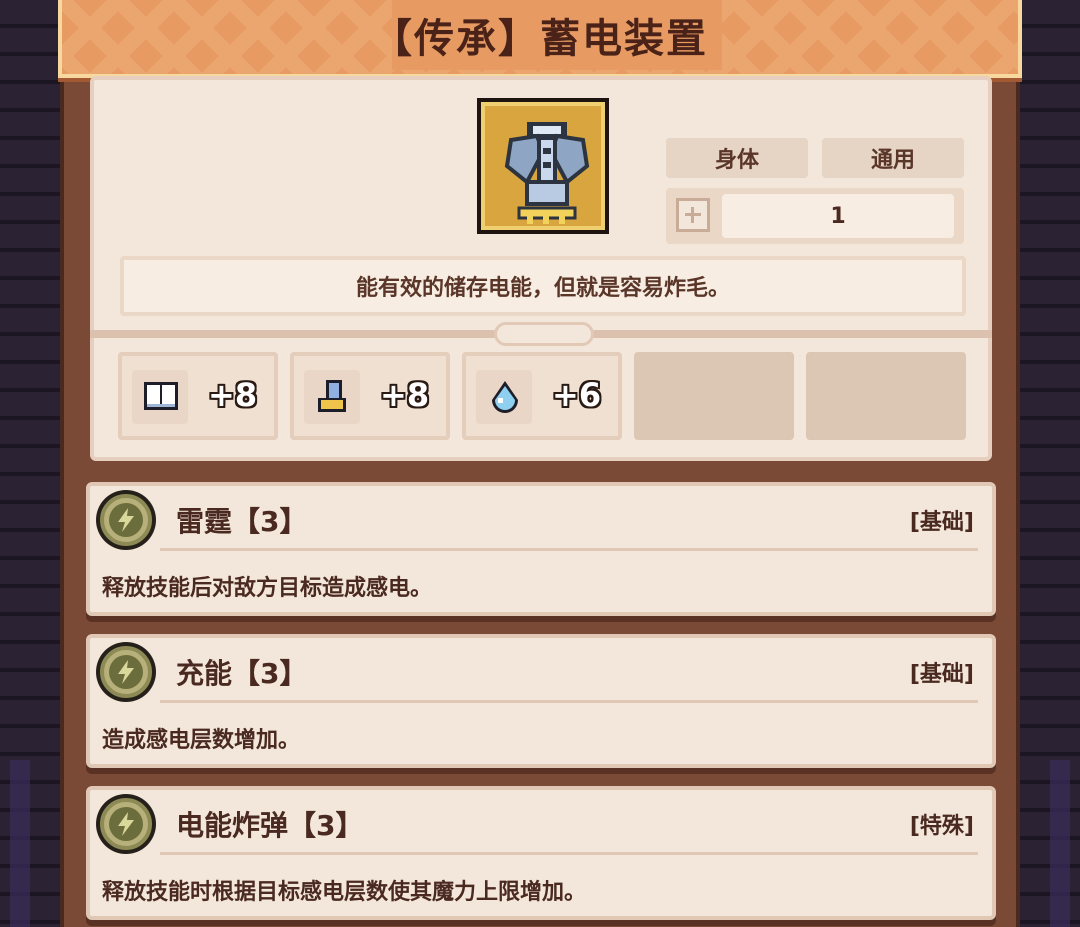 The width and height of the screenshot is (1080, 927). Describe the element at coordinates (267, 588) in the screenshot. I see `skill-effect: 释放技能后对敌方目标造成感电。` at that location.